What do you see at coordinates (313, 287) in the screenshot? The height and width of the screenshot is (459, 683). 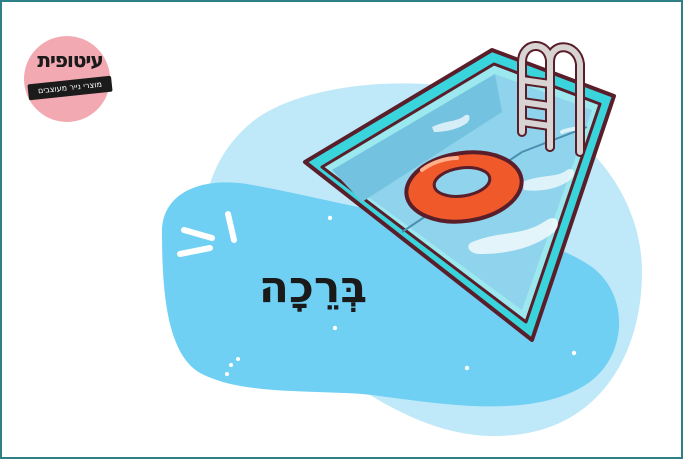 I see `card-word: בְּרֵכָה` at bounding box center [313, 287].